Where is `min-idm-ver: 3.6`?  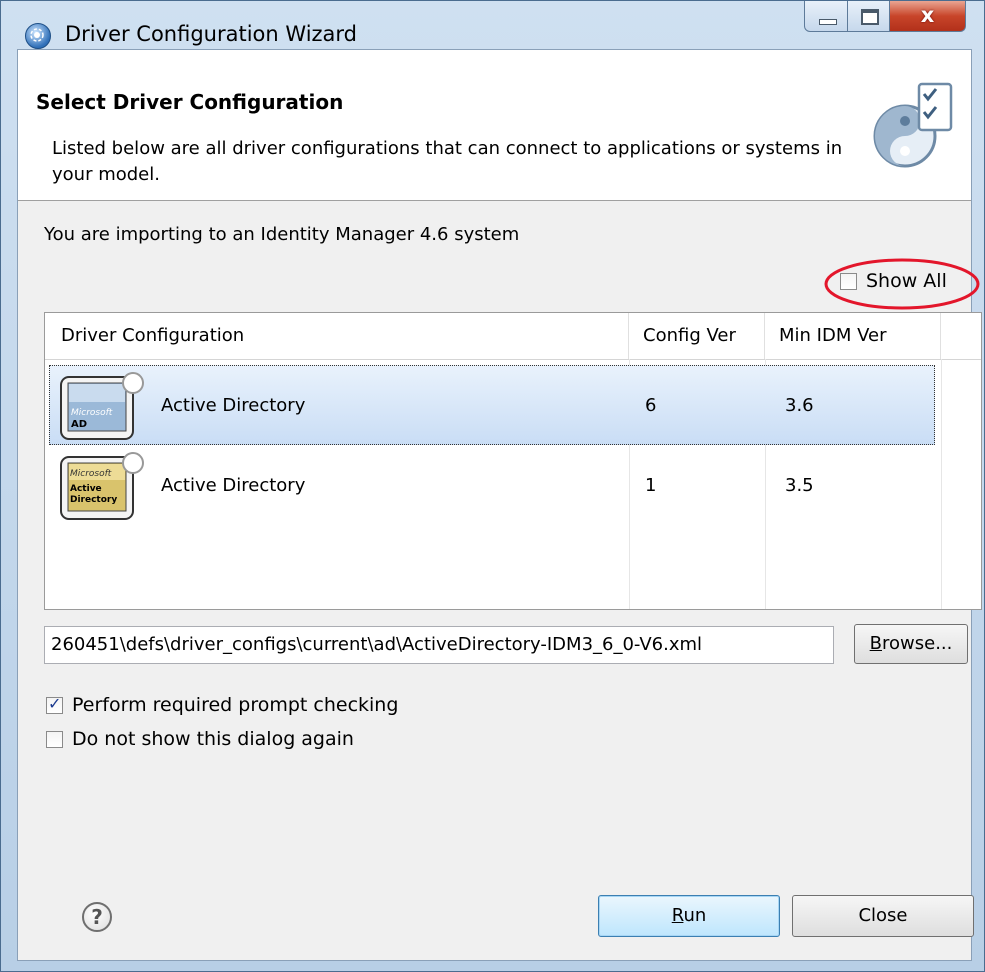 min-idm-ver: 3.6 is located at coordinates (799, 405).